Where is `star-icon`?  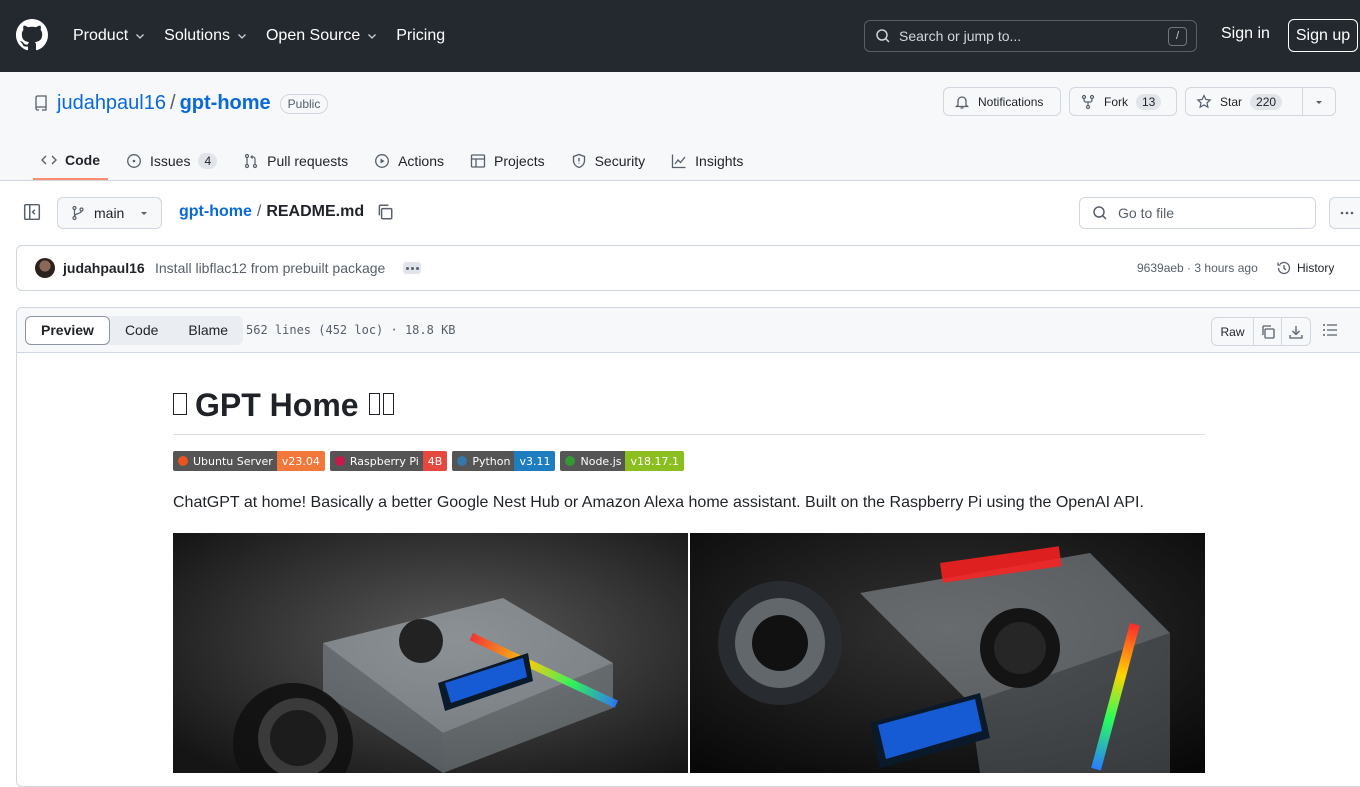 star-icon is located at coordinates (1204, 100).